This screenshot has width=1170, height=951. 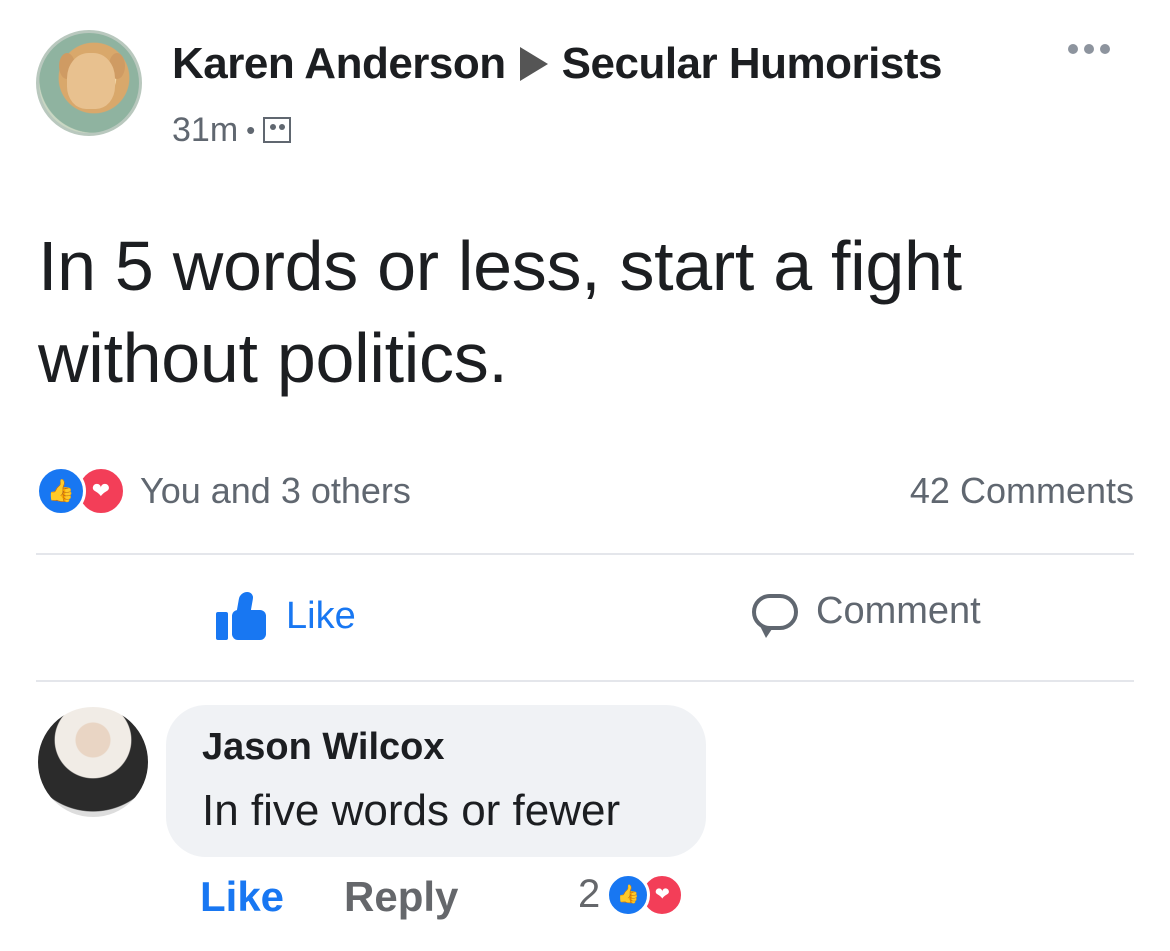 I want to click on post-meta: 31m •, so click(x=232, y=130).